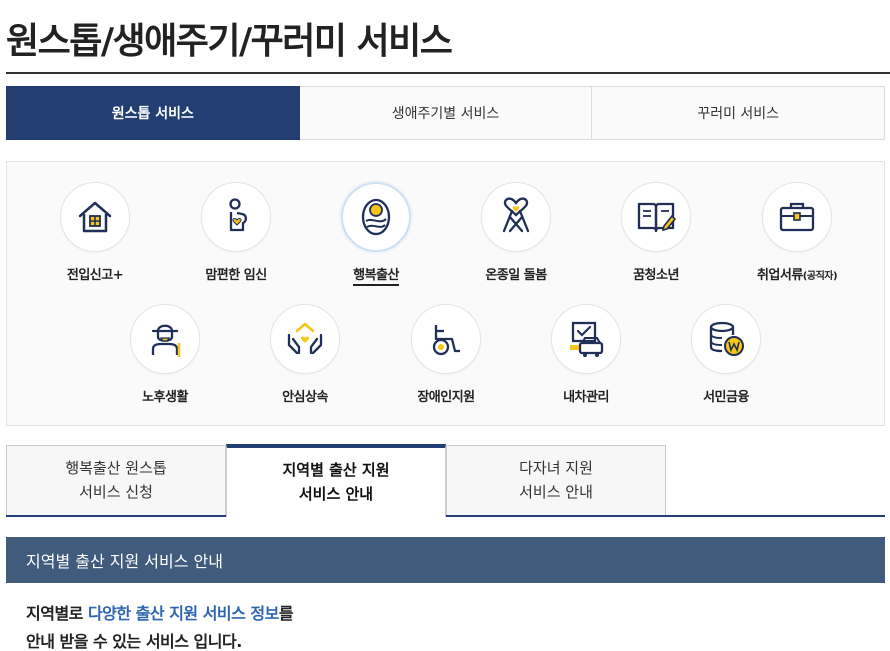 Image resolution: width=890 pixels, height=651 pixels. I want to click on service-low-income-finance: 서민금융, so click(726, 354).